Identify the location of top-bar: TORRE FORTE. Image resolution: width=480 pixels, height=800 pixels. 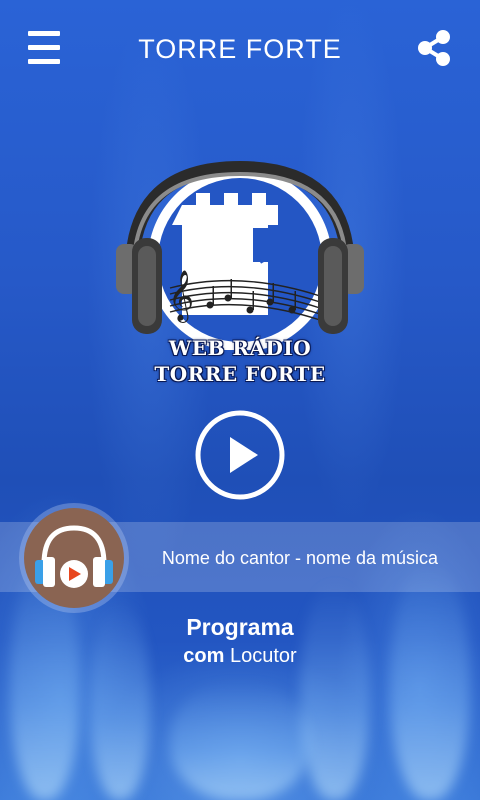
(240, 50).